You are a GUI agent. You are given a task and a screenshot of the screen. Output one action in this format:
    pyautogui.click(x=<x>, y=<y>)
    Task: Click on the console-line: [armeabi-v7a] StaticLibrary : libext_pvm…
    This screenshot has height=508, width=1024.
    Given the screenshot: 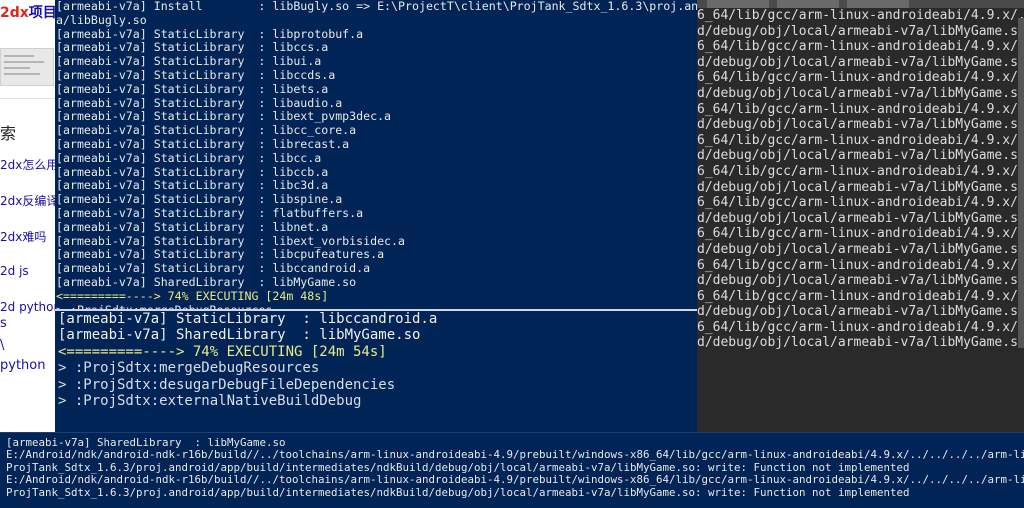 What is the action you would take?
    pyautogui.click(x=224, y=116)
    